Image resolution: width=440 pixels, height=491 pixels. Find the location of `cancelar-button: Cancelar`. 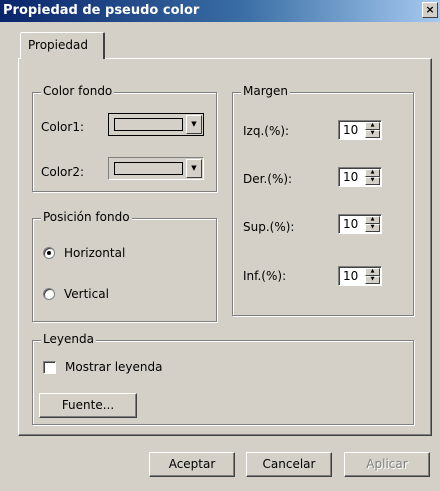

cancelar-button: Cancelar is located at coordinates (289, 464).